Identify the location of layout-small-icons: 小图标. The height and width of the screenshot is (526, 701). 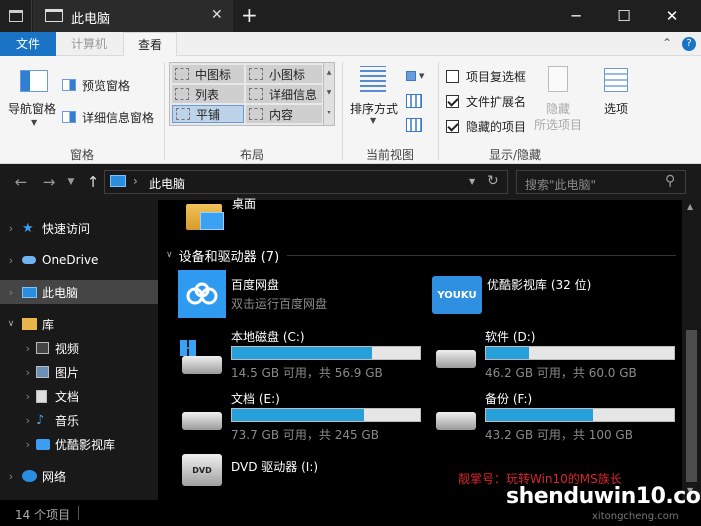
(284, 74).